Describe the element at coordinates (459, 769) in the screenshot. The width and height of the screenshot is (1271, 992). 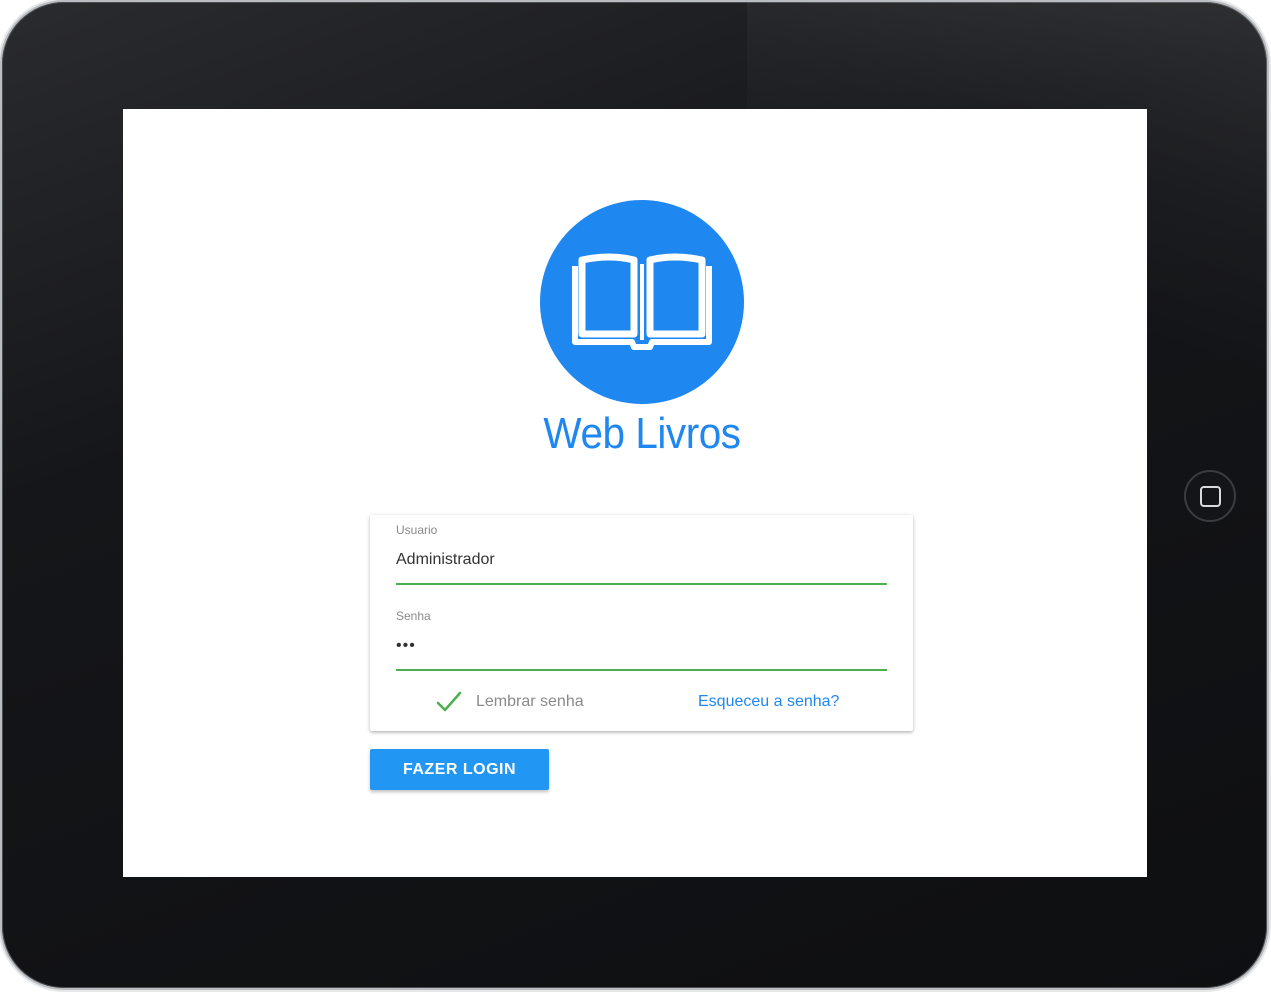
I see `login-button: FAZER LOGIN` at that location.